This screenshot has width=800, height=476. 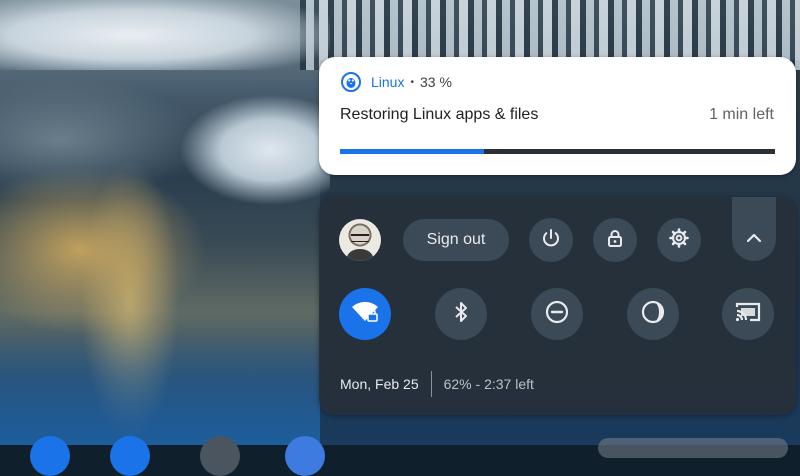 I want to click on avatar-glasses, so click(x=360, y=238).